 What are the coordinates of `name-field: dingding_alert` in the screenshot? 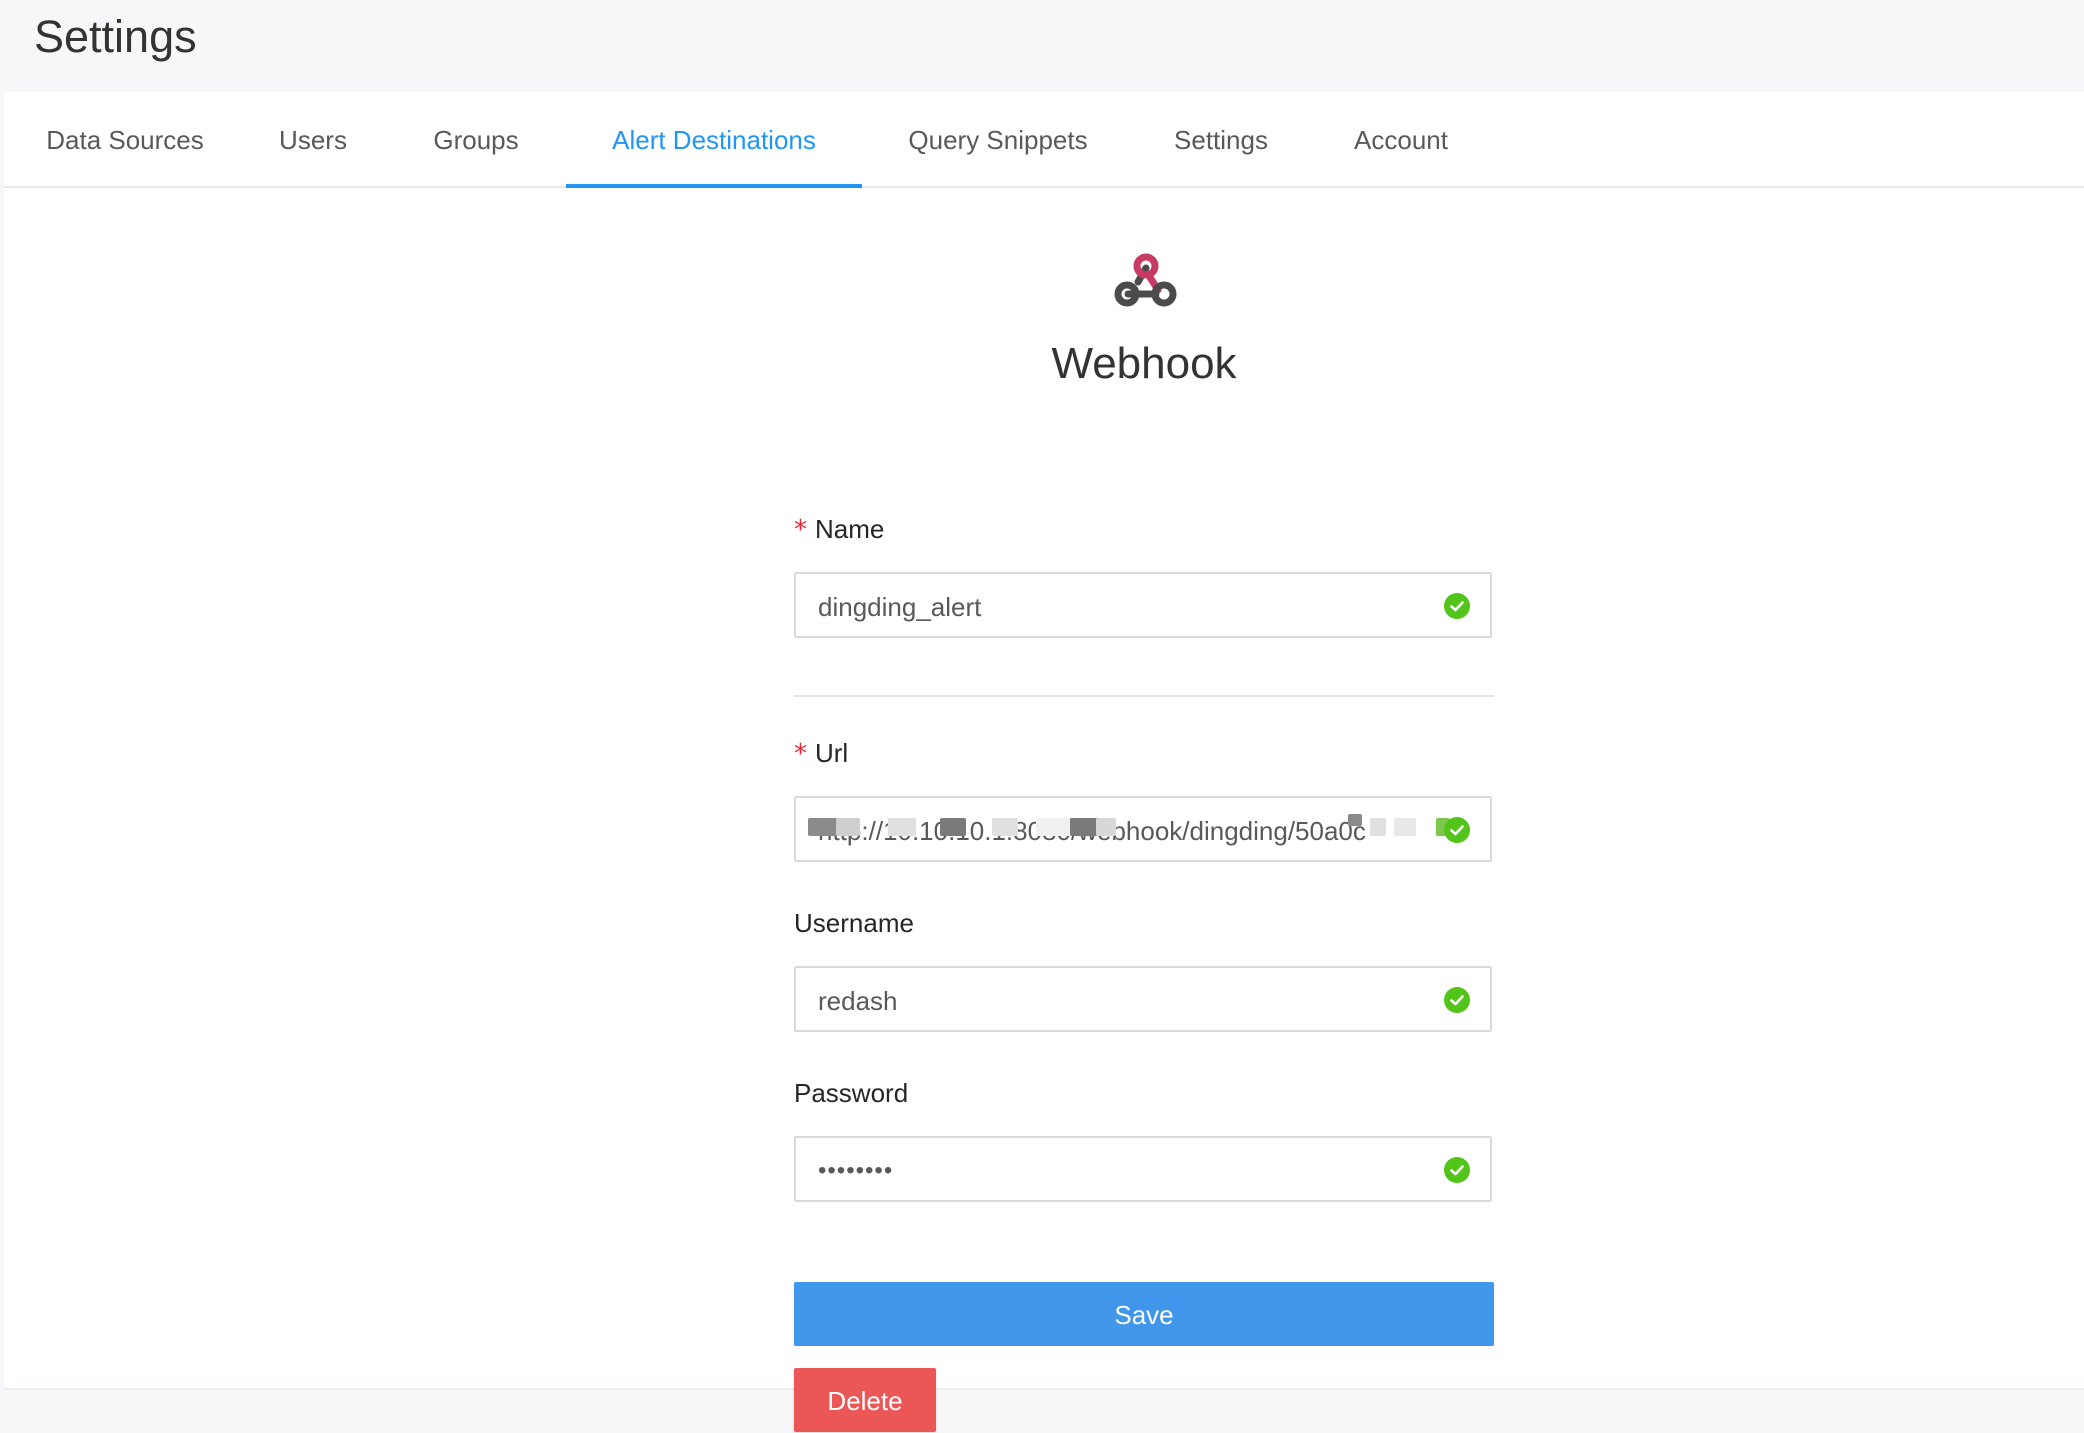 It's located at (1143, 605).